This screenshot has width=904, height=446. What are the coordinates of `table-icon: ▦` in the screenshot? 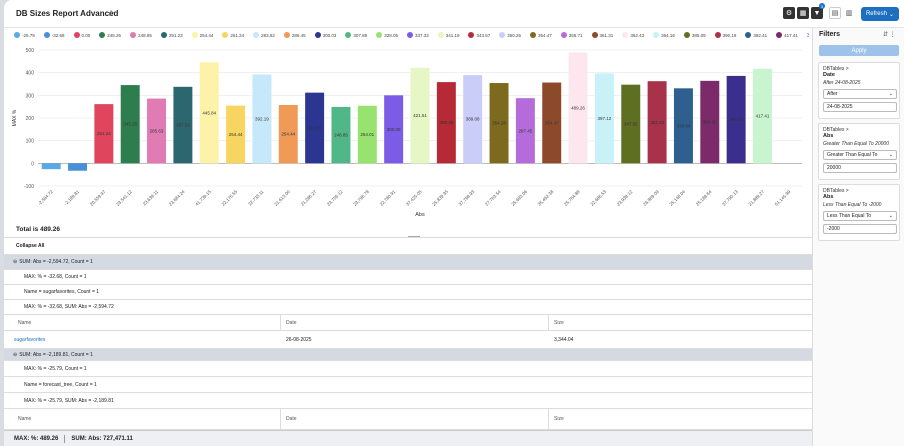 It's located at (803, 13).